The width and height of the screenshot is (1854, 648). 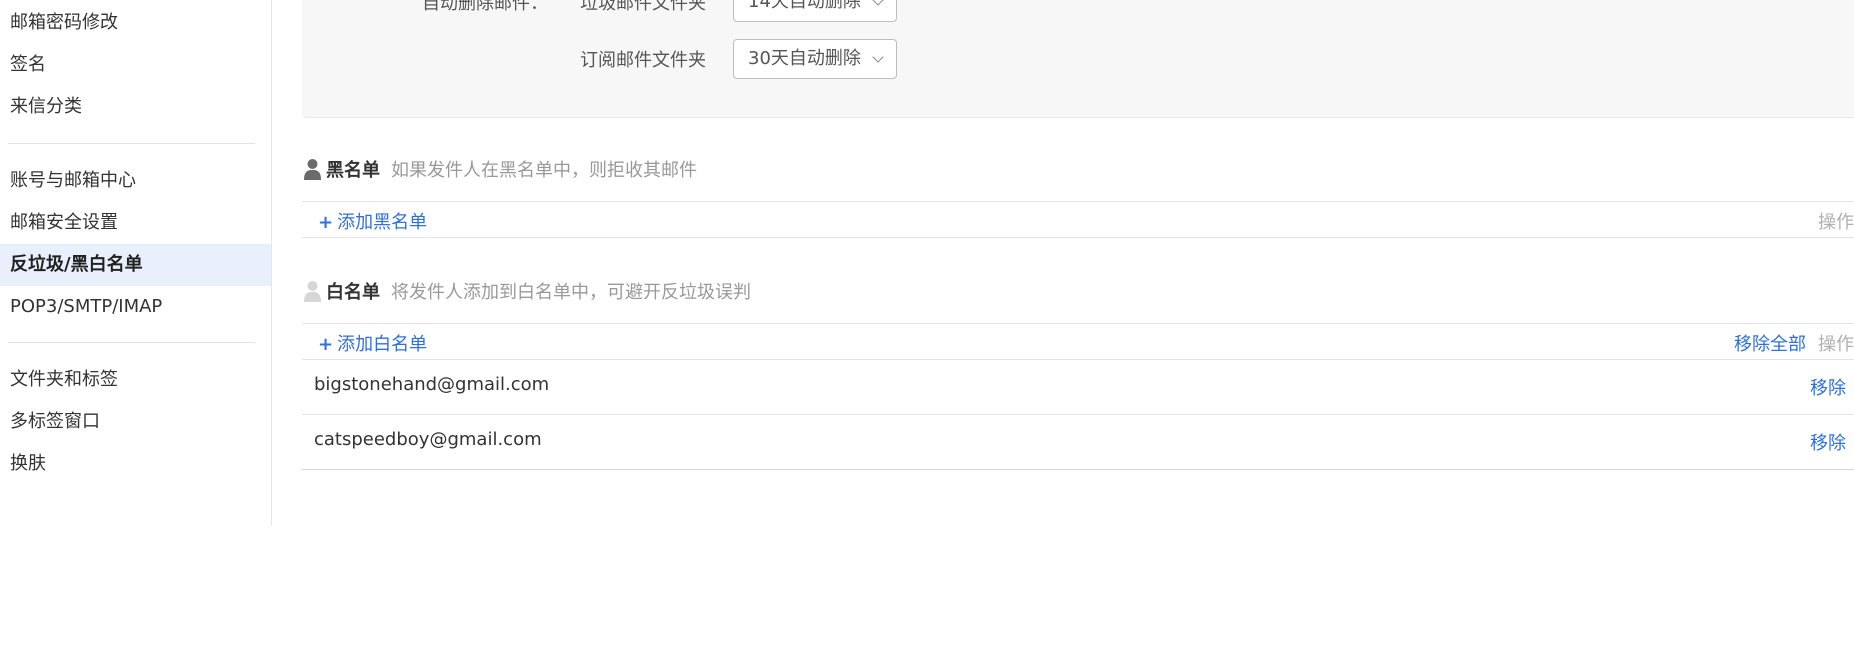 I want to click on remove-all-button: 移除全部, so click(x=1770, y=343).